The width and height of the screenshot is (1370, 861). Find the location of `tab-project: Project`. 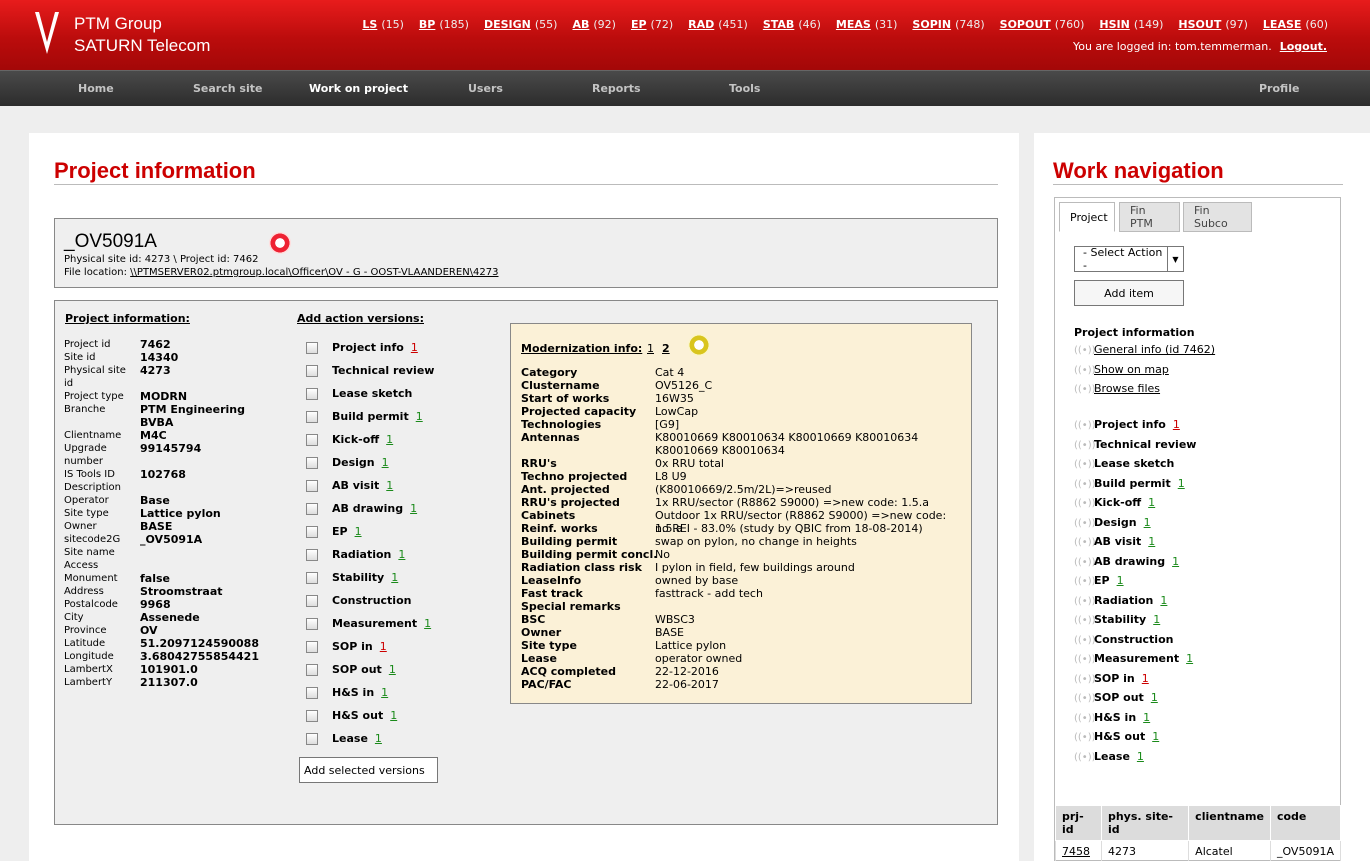

tab-project: Project is located at coordinates (1087, 217).